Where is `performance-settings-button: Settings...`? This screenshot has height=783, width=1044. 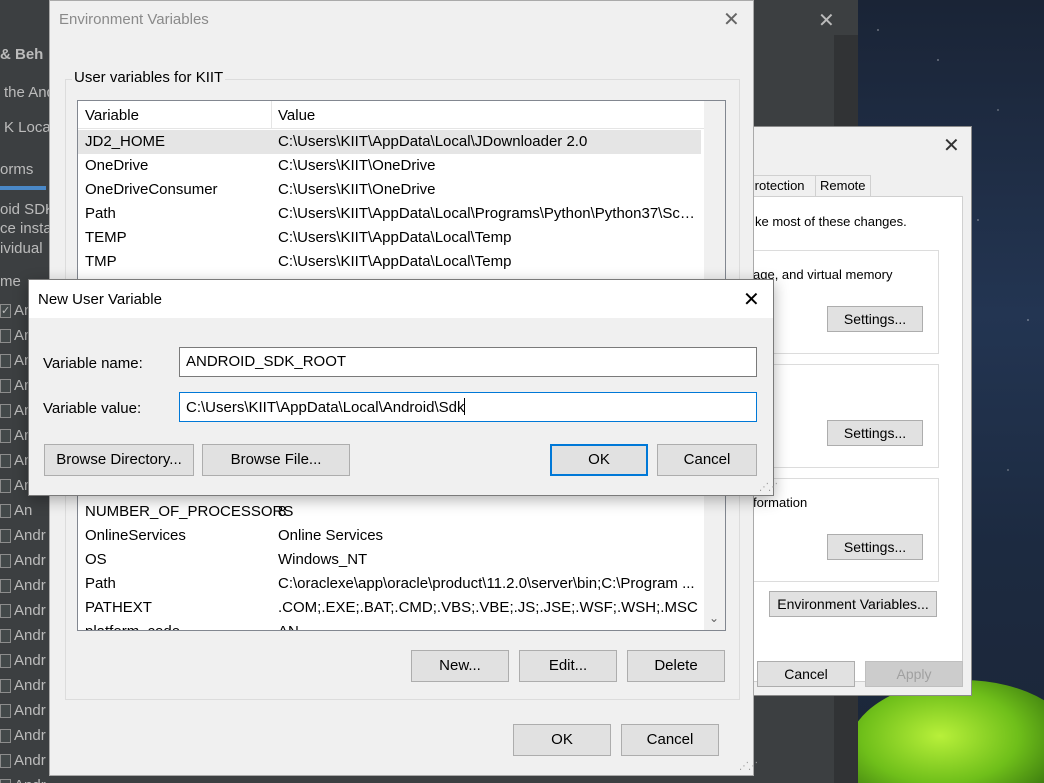
performance-settings-button: Settings... is located at coordinates (875, 319).